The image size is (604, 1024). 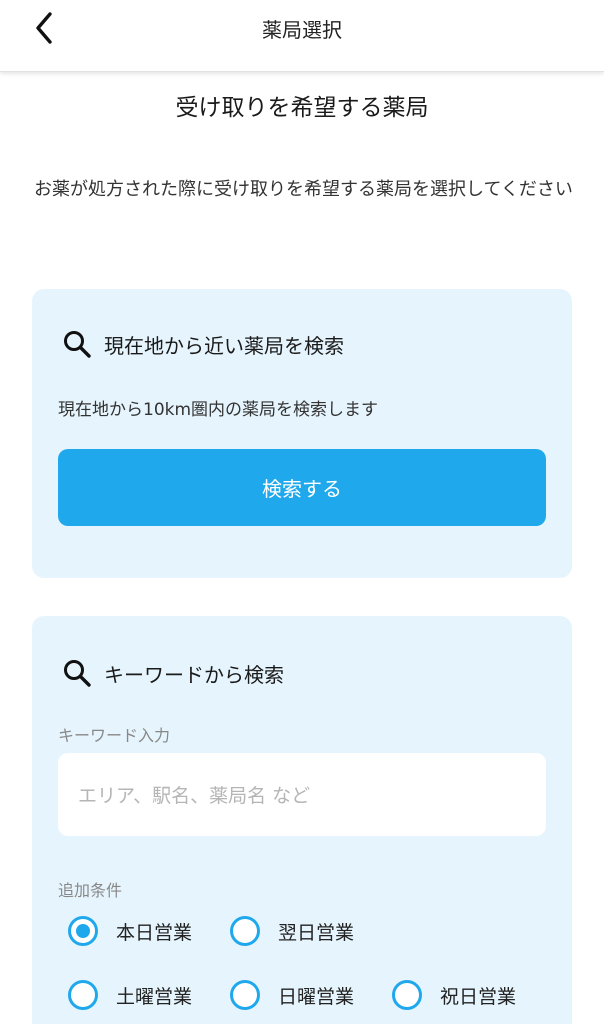 What do you see at coordinates (478, 996) in the screenshot?
I see `condition-label: 祝日営業` at bounding box center [478, 996].